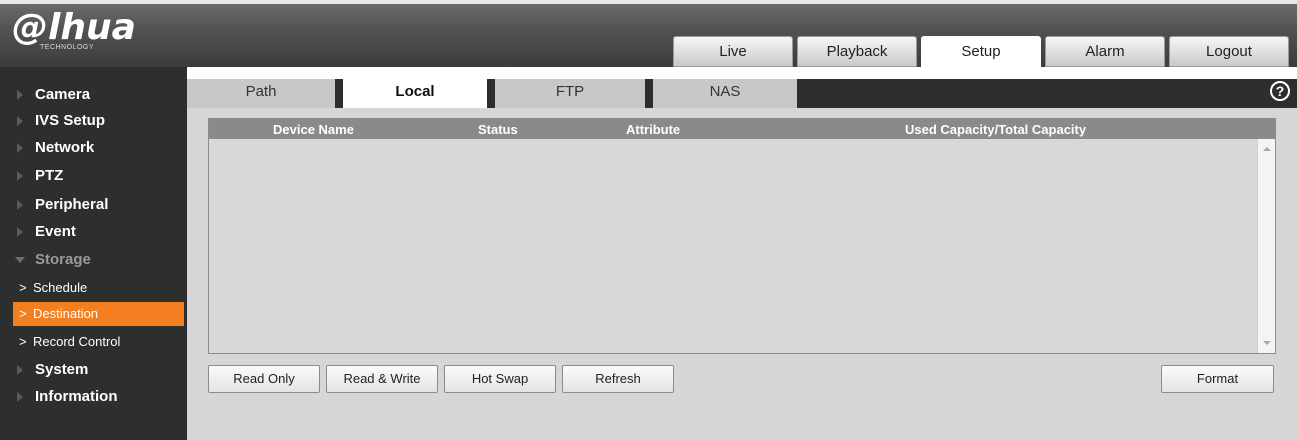  I want to click on sidebar-subitem-label: Record Control, so click(77, 341).